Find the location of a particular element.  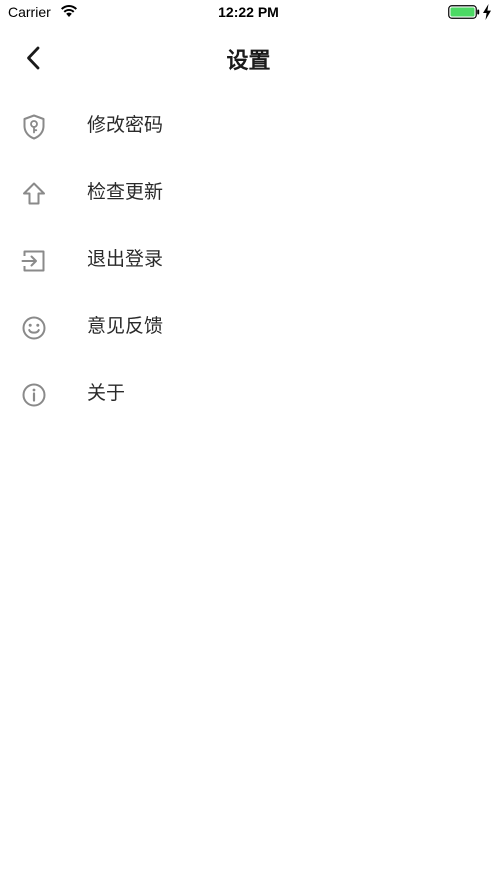

menu-item-logout: 退出登录 is located at coordinates (248, 259).